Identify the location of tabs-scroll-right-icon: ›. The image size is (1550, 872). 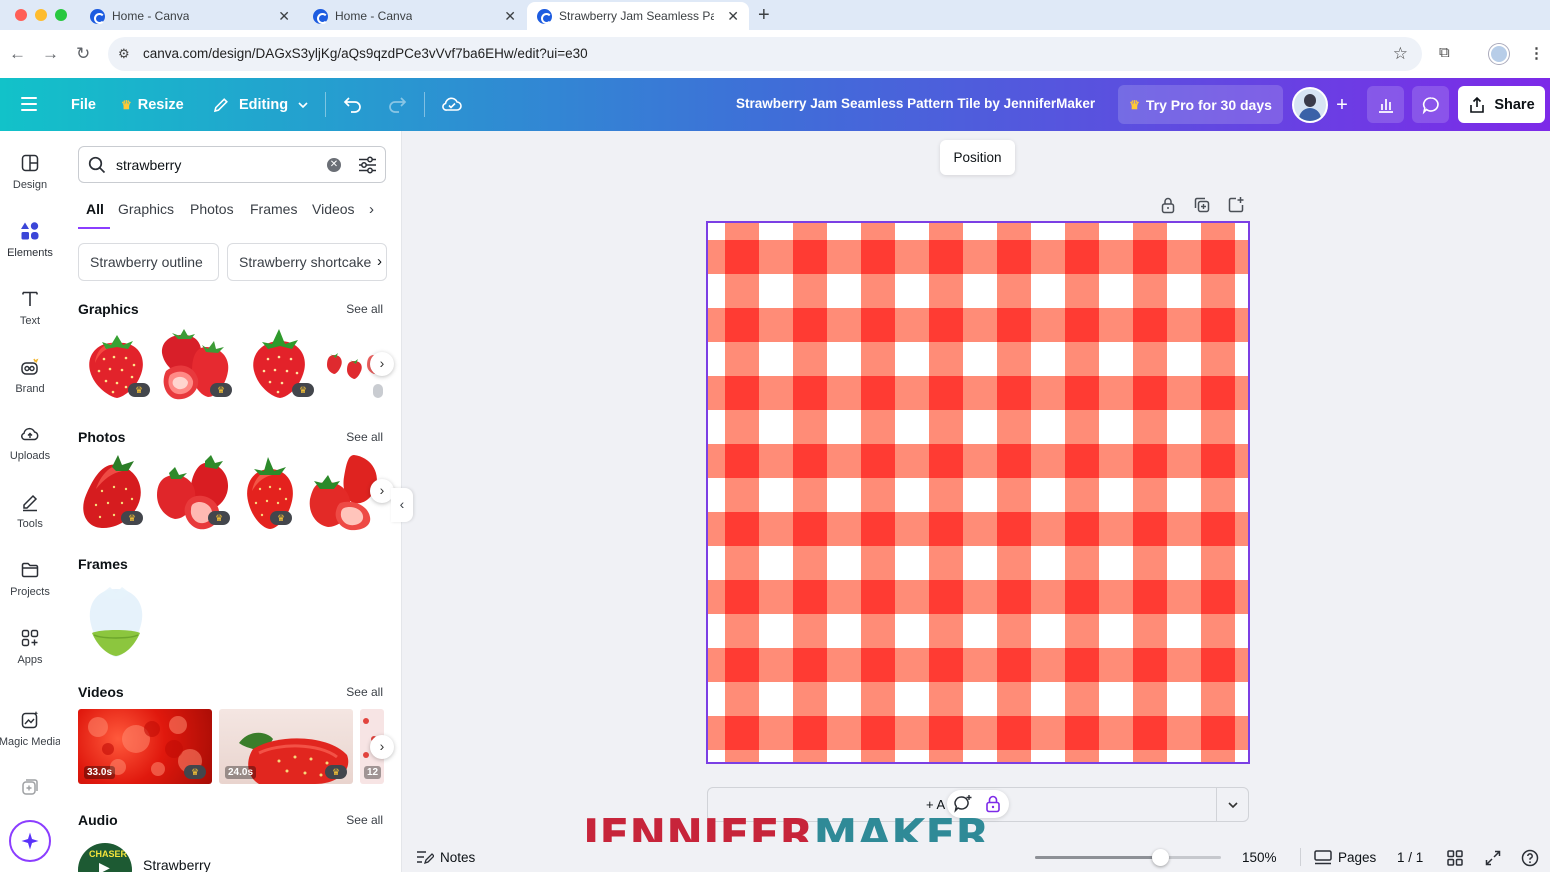
(371, 209).